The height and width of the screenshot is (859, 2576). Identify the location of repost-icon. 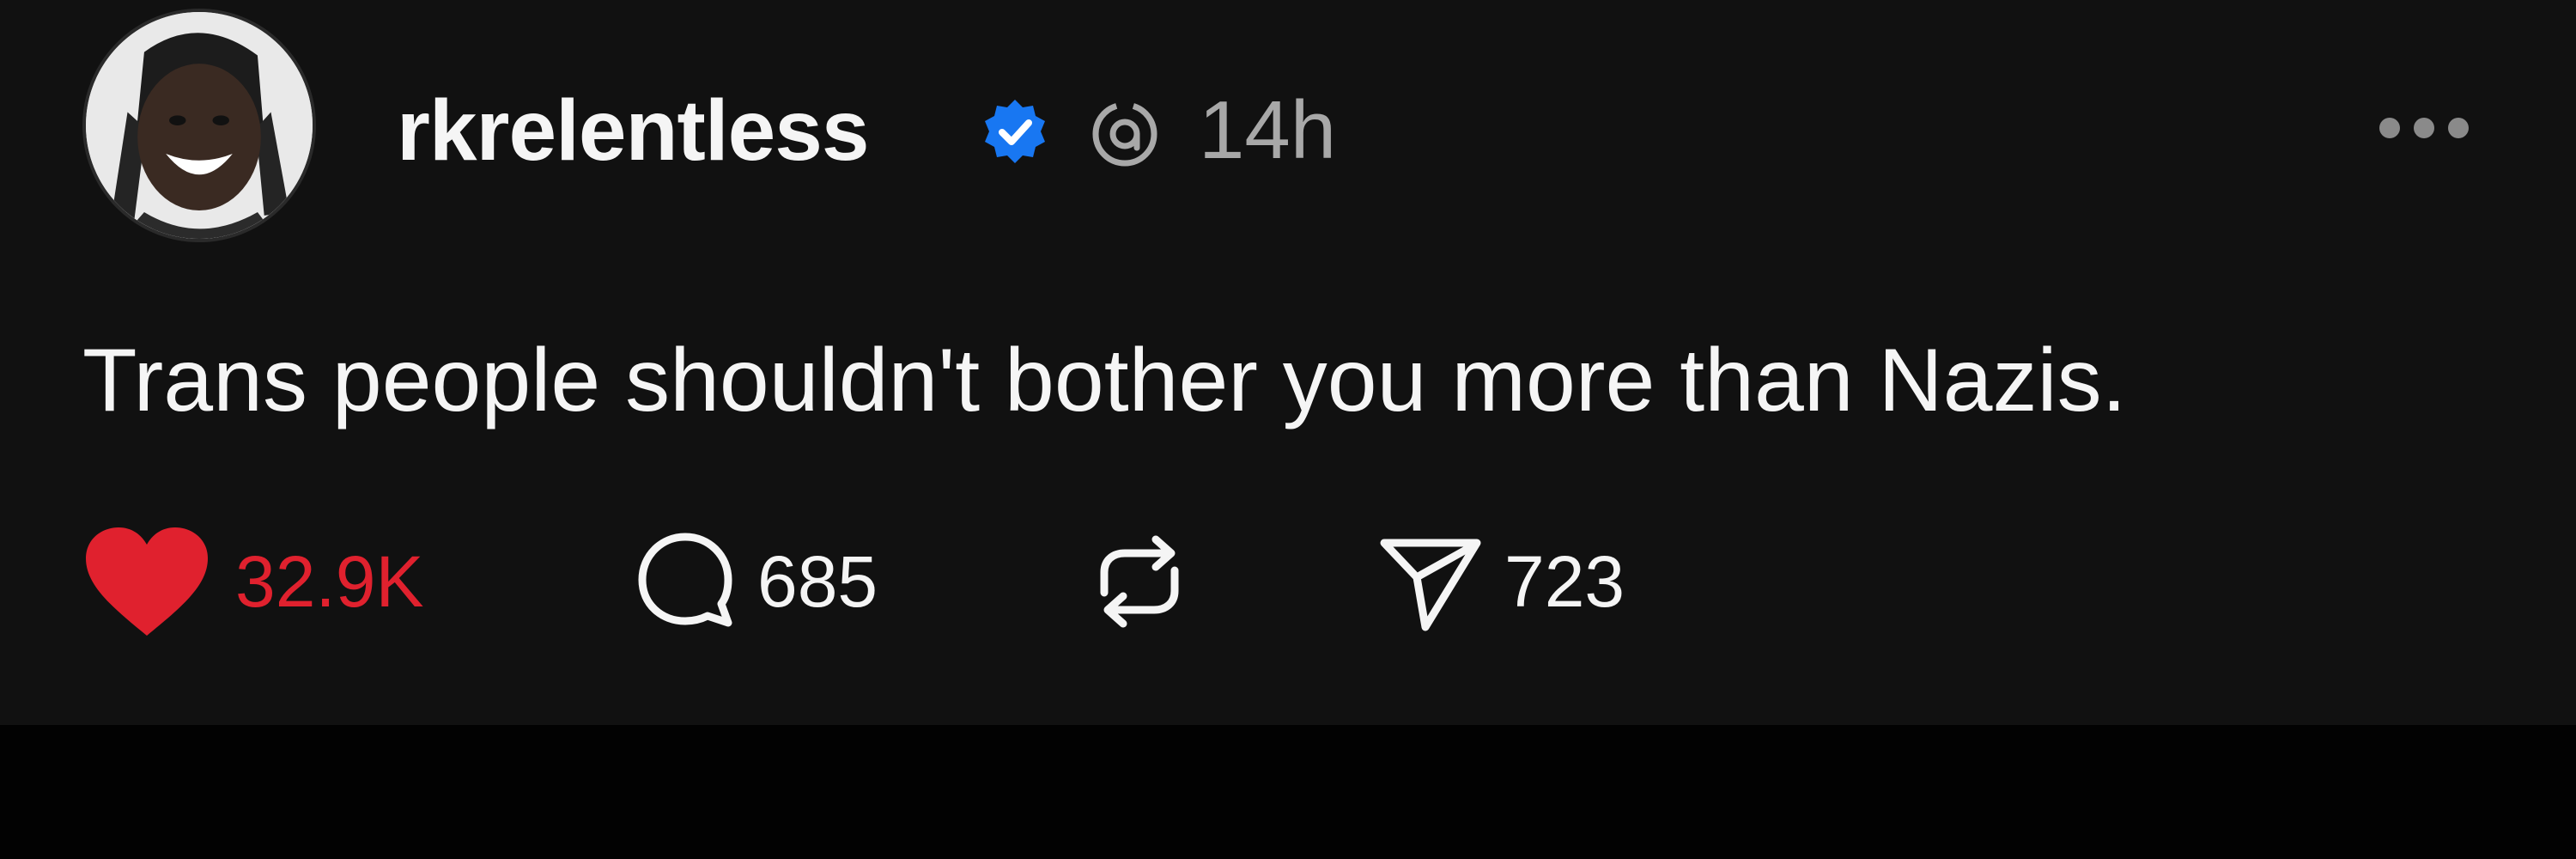
(1140, 582).